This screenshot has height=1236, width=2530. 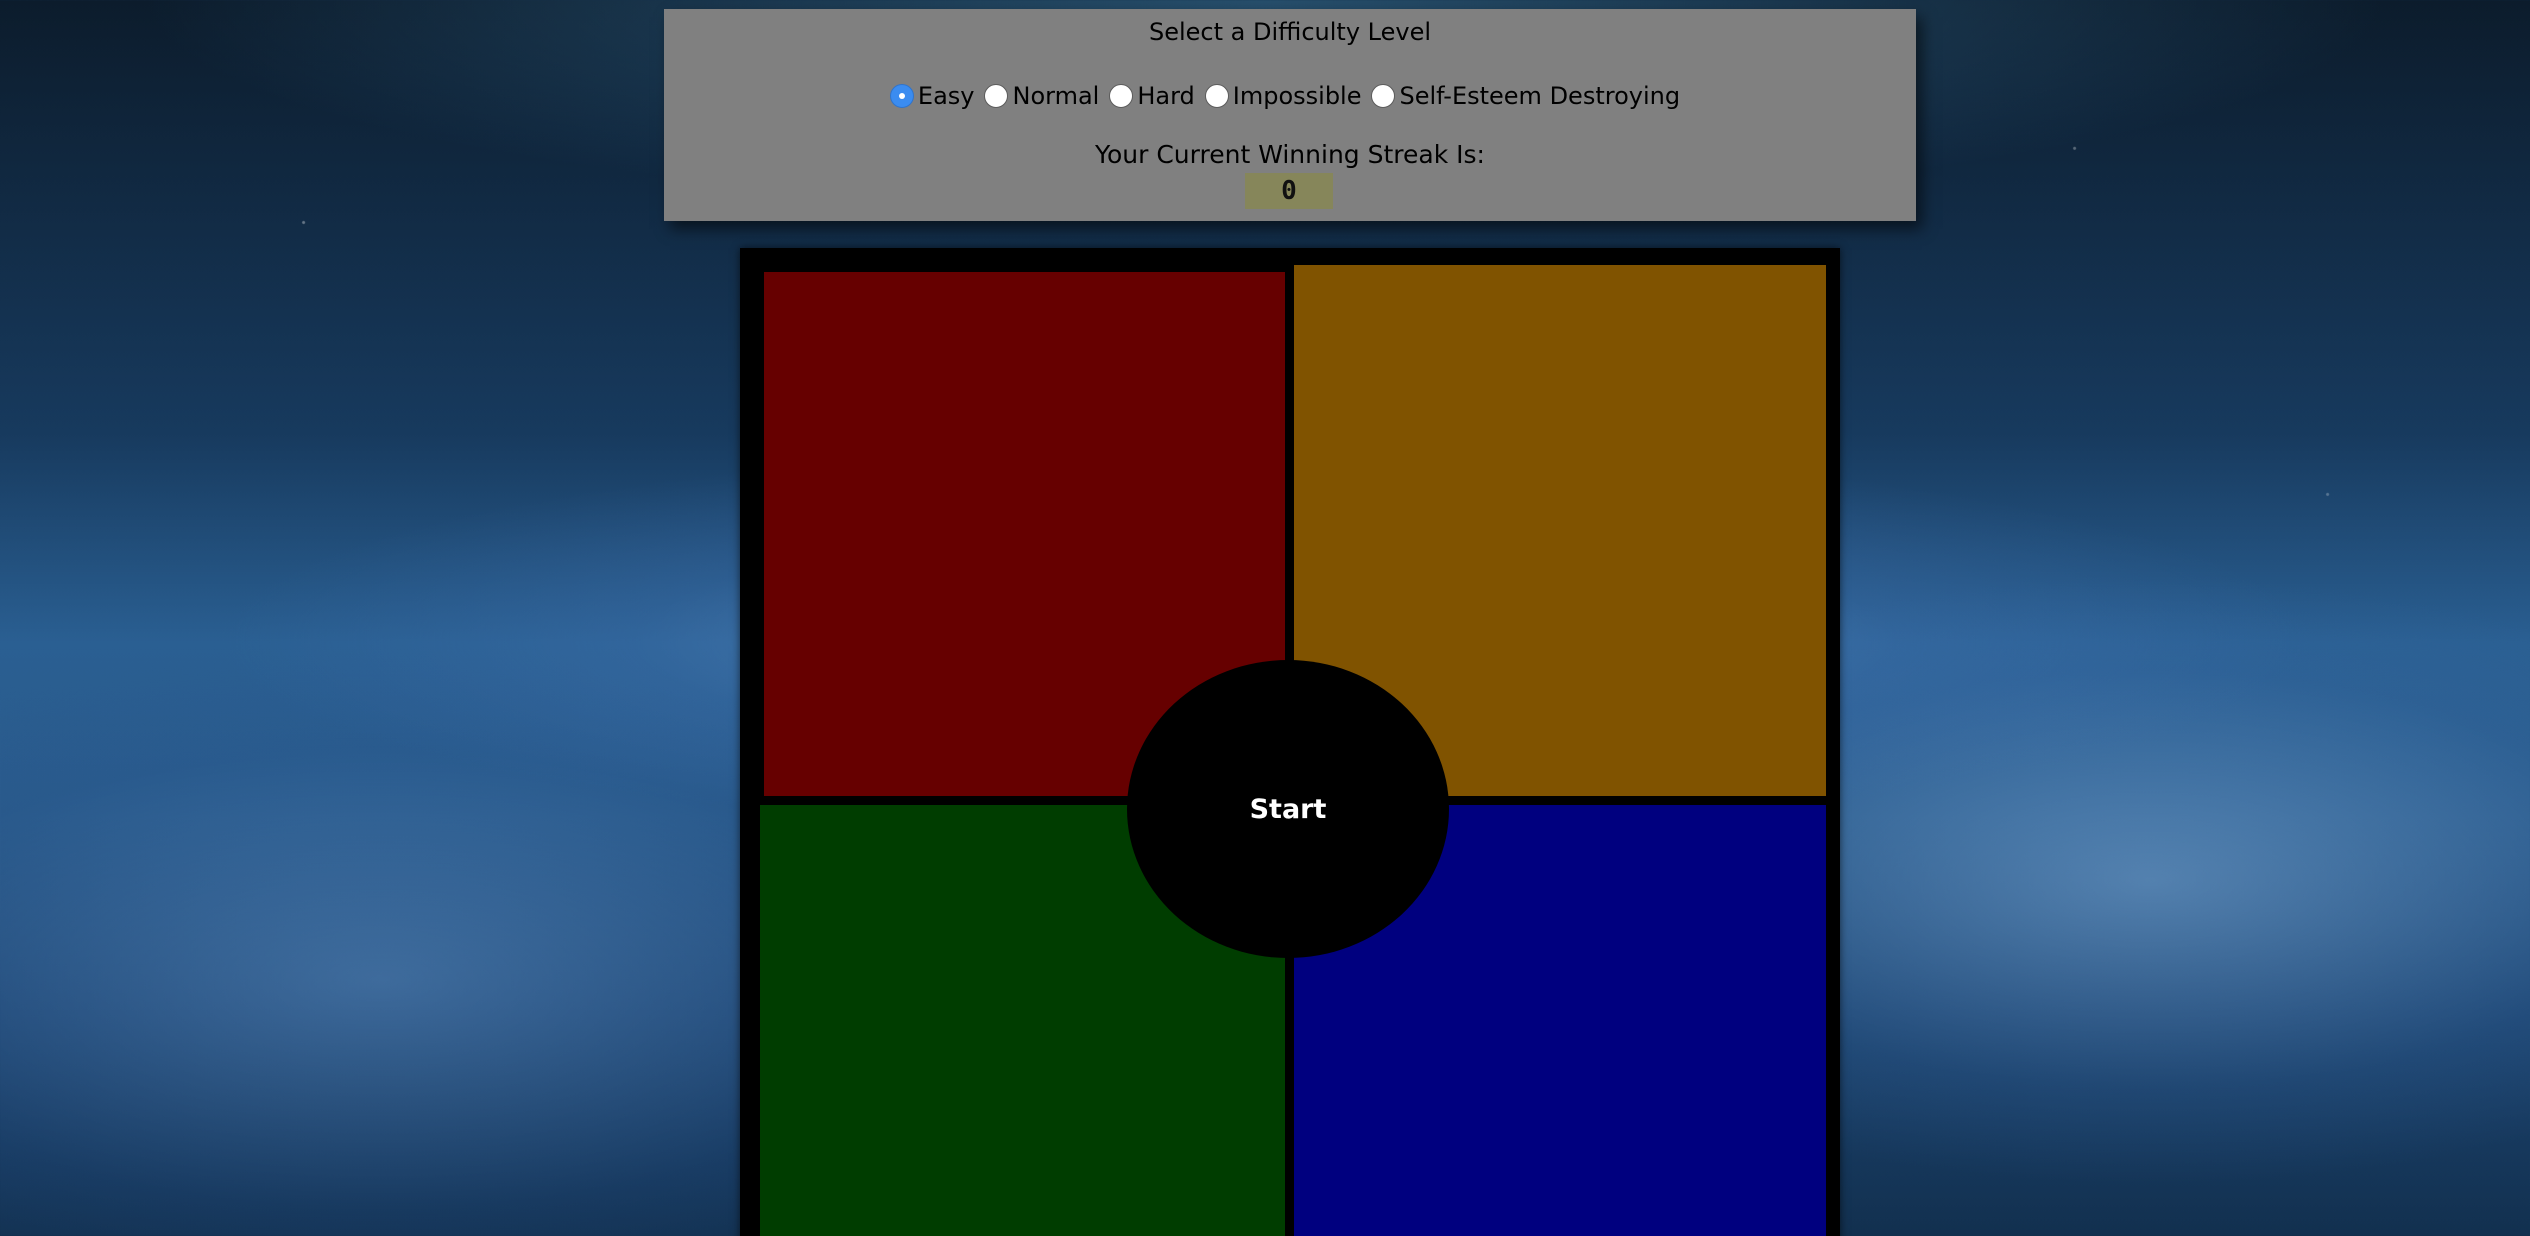 I want to click on difficulty-option-normal: Normal, so click(x=1041, y=96).